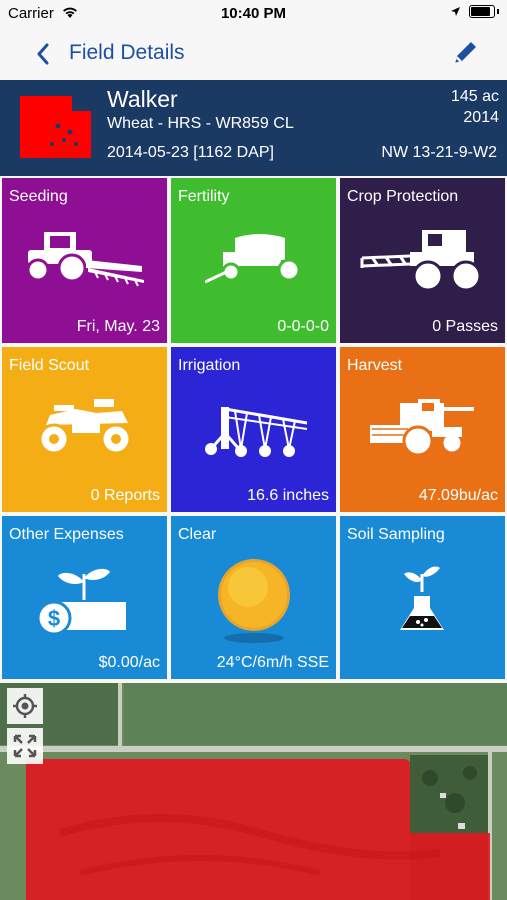 This screenshot has width=507, height=900. I want to click on sprayer-icon, so click(421, 261).